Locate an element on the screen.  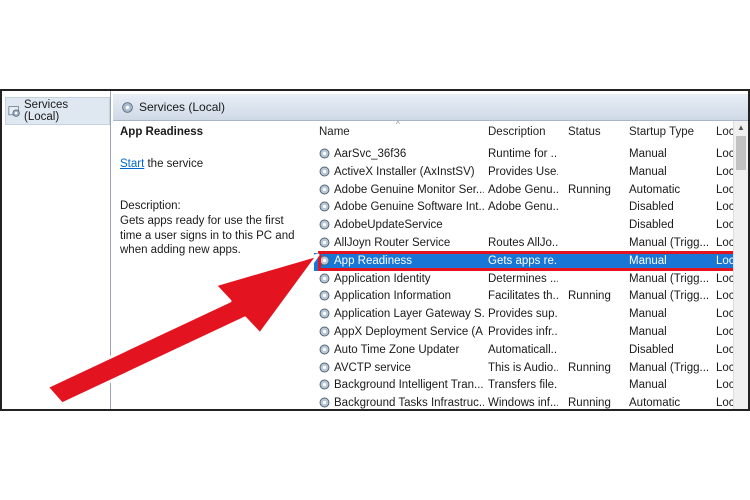
table-row: AdobeUpdateService Disabled Loc is located at coordinates (524, 226).